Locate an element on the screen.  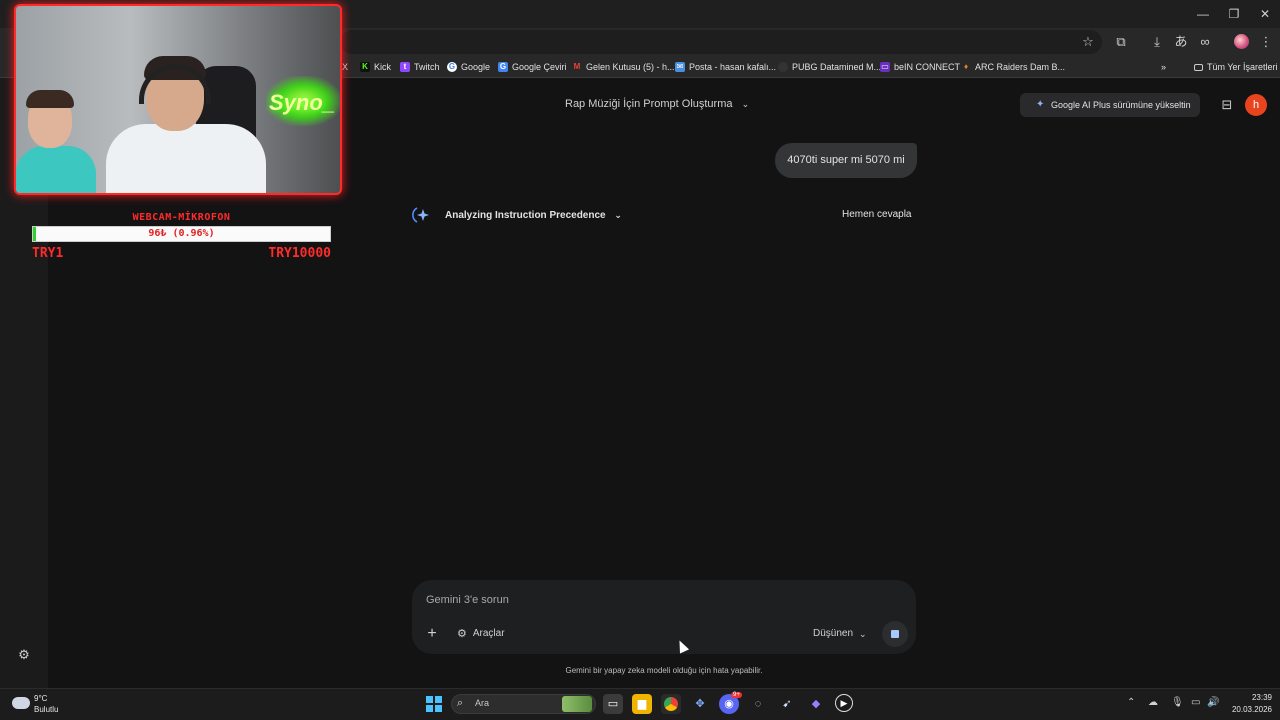
stop-button is located at coordinates (895, 634).